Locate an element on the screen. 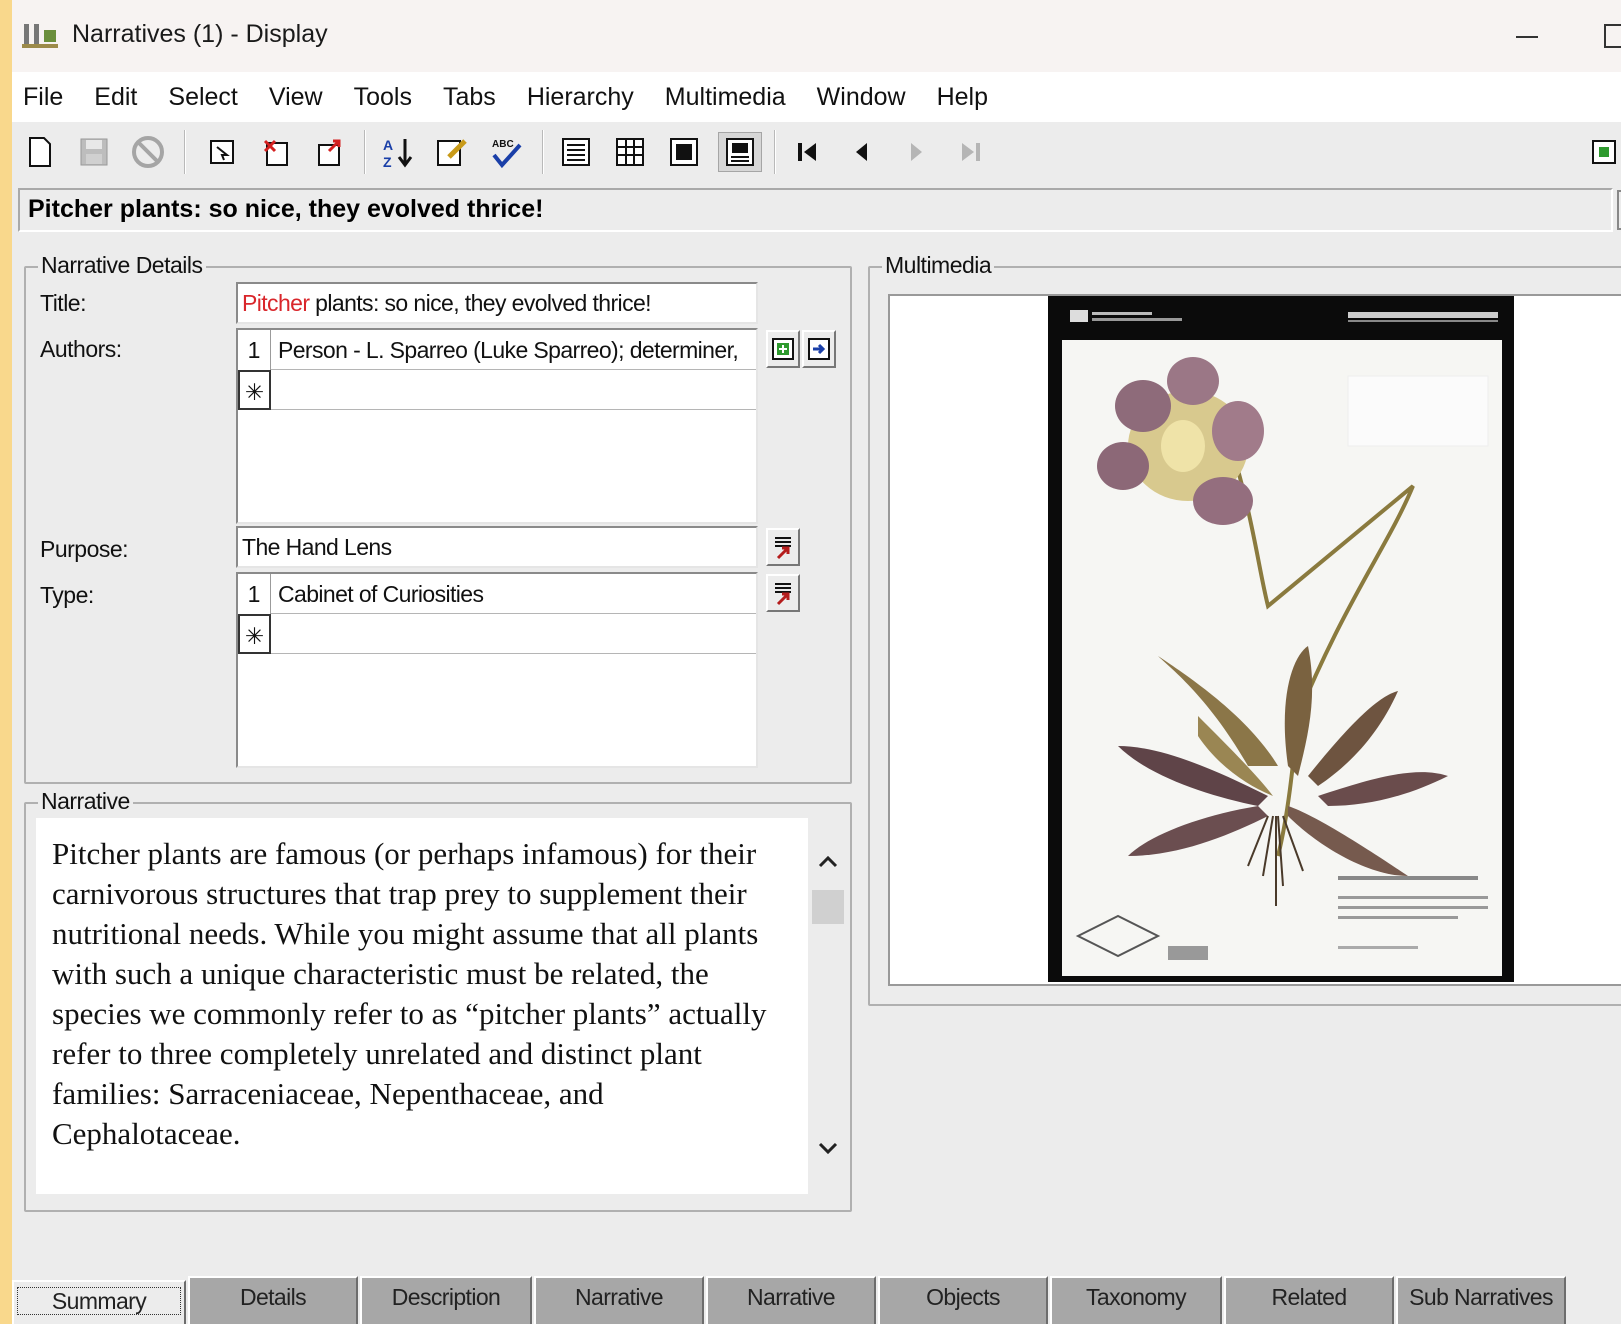 This screenshot has width=1621, height=1324. specimen-picture is located at coordinates (1281, 639).